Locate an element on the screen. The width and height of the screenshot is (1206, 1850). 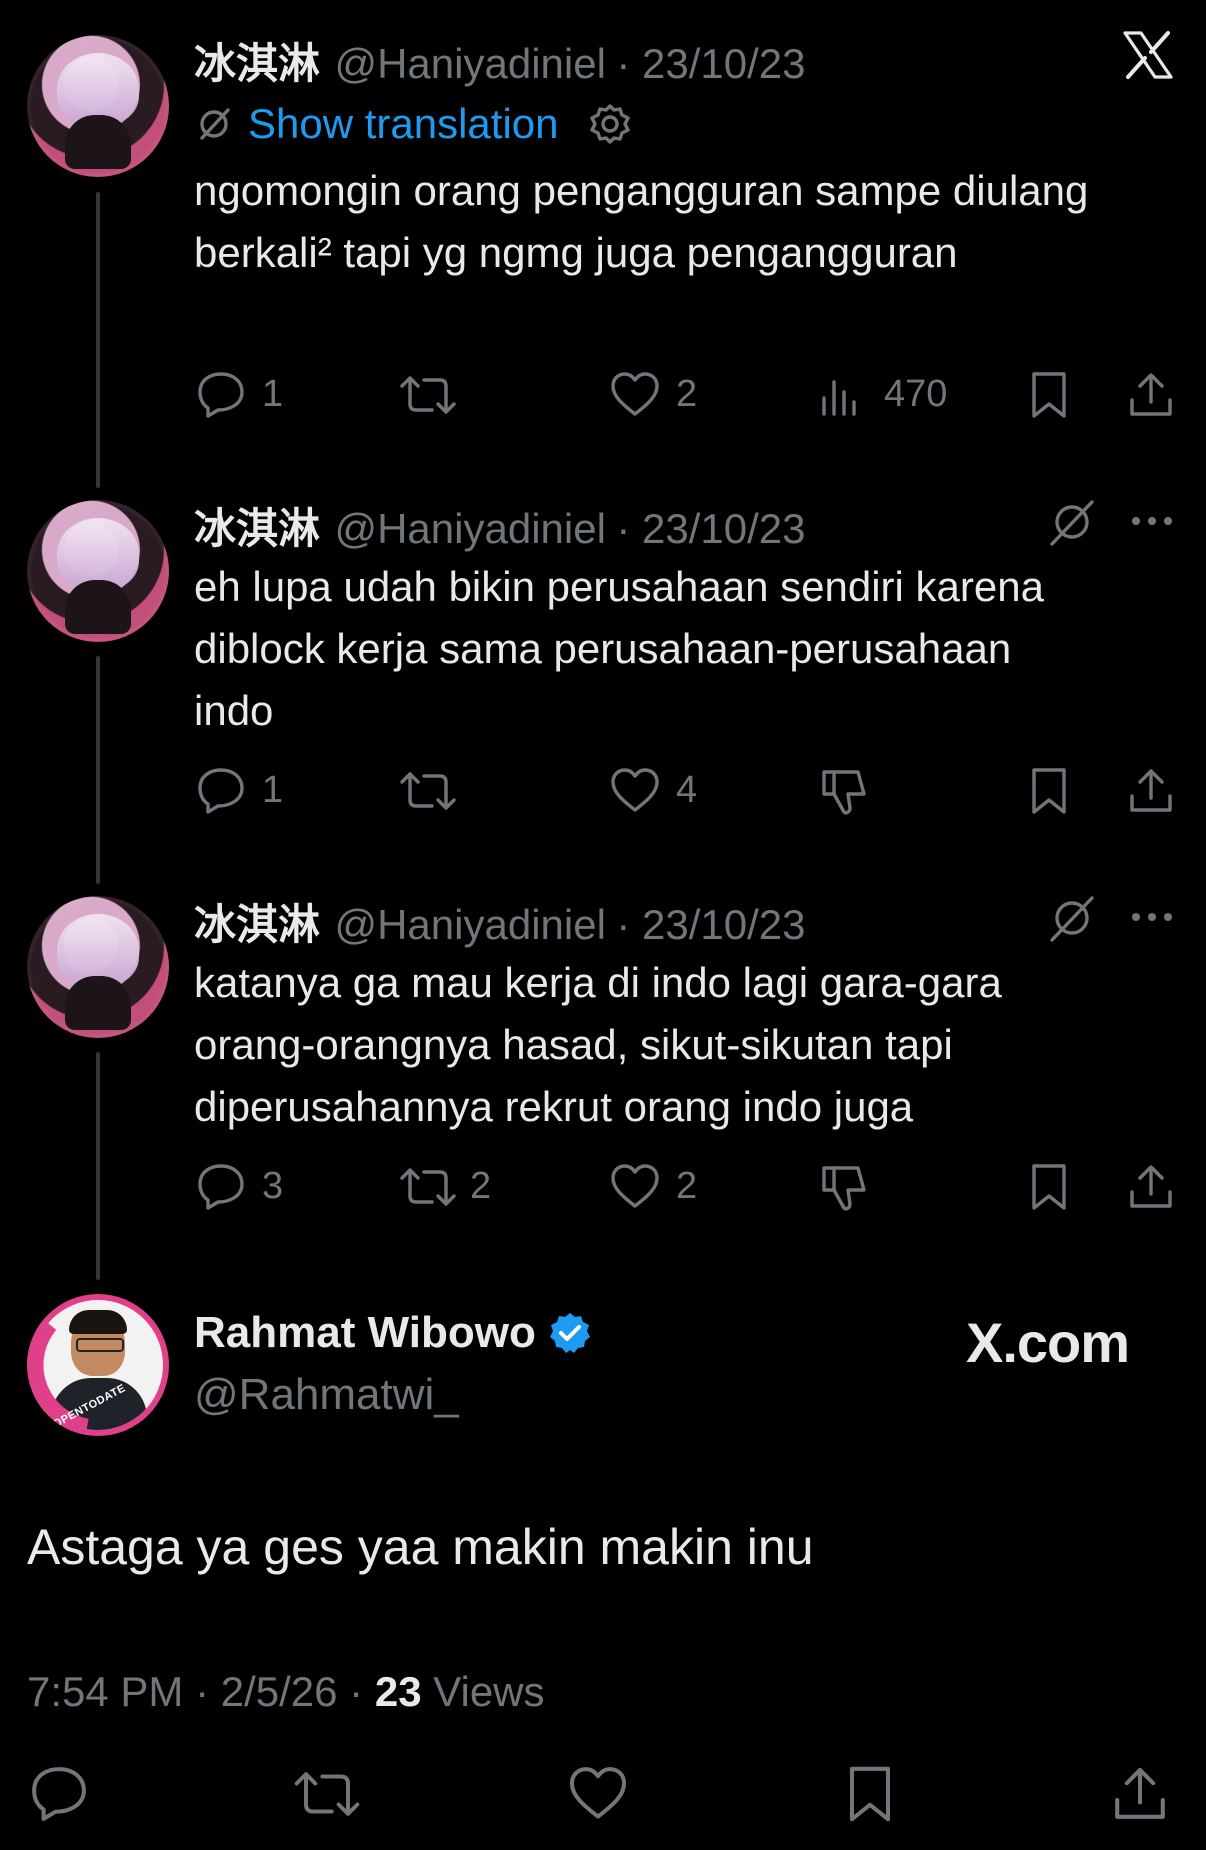
x-com-brand: X.com is located at coordinates (1048, 1342).